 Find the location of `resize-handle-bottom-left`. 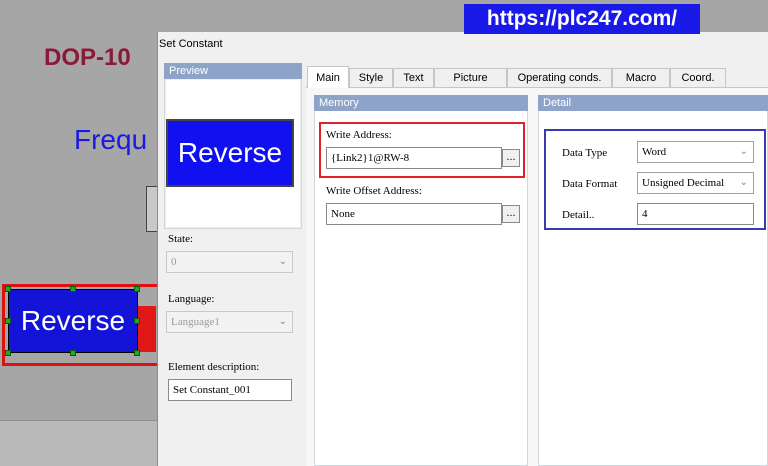

resize-handle-bottom-left is located at coordinates (8, 353).